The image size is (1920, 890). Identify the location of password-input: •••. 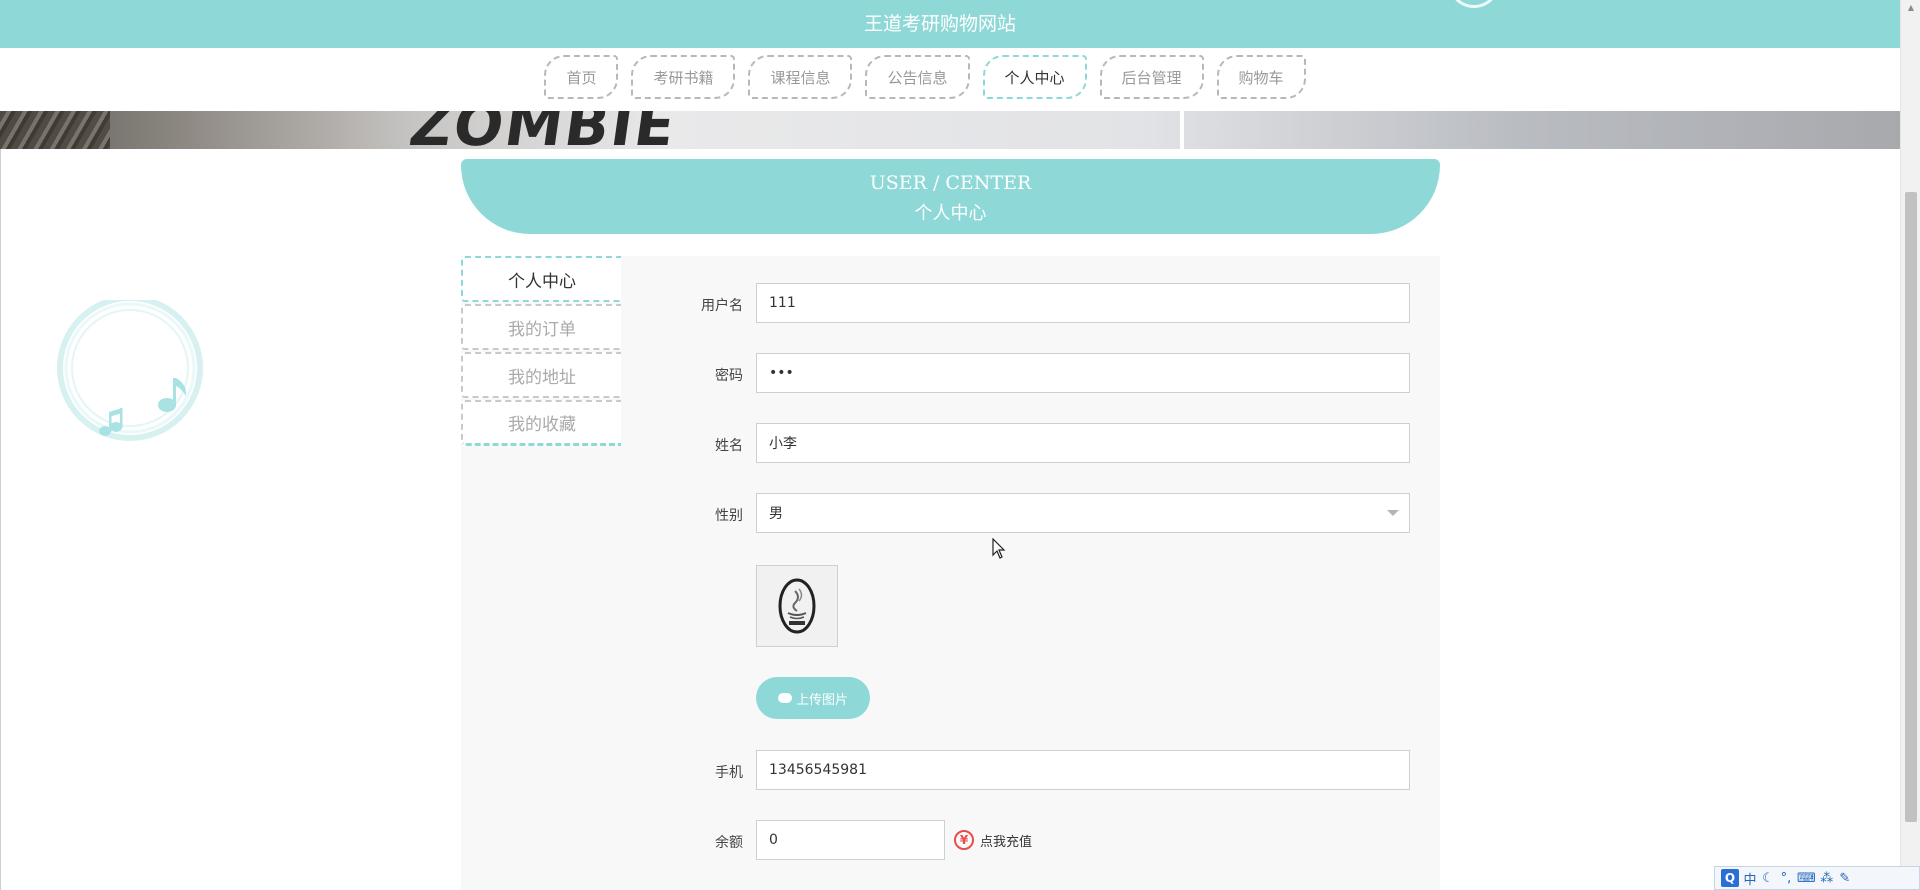
(1083, 373).